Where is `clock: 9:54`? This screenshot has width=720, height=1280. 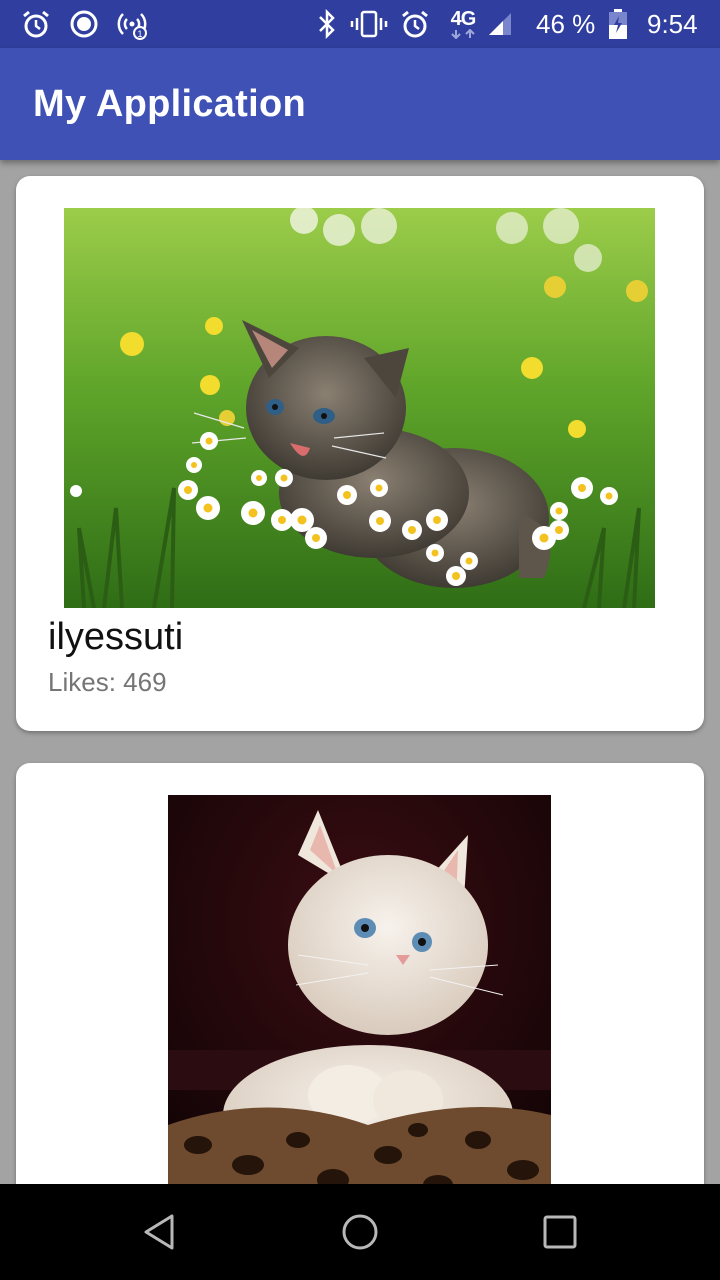
clock: 9:54 is located at coordinates (672, 24).